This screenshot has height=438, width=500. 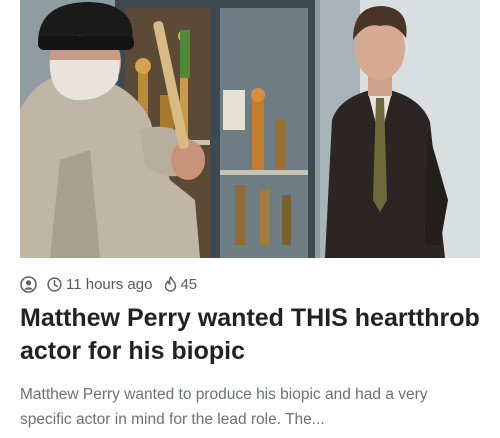 What do you see at coordinates (28, 284) in the screenshot?
I see `user-circle-icon` at bounding box center [28, 284].